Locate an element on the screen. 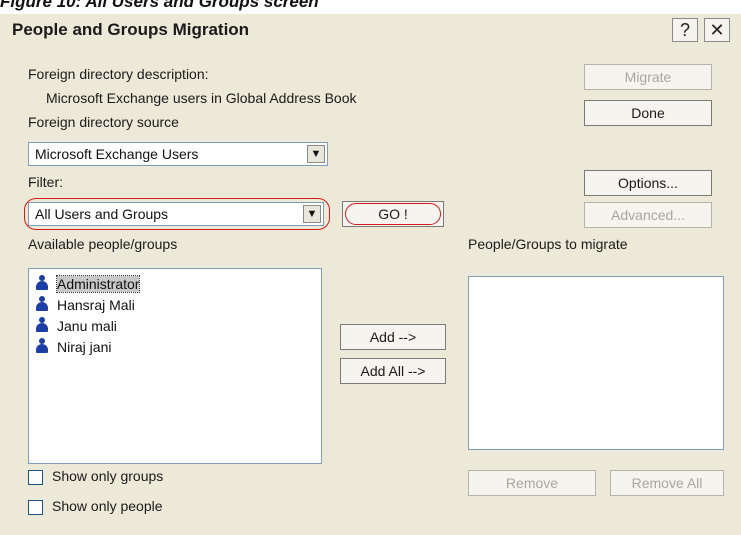 The image size is (741, 535). filter-combo-value: All Users and Groups is located at coordinates (102, 214).